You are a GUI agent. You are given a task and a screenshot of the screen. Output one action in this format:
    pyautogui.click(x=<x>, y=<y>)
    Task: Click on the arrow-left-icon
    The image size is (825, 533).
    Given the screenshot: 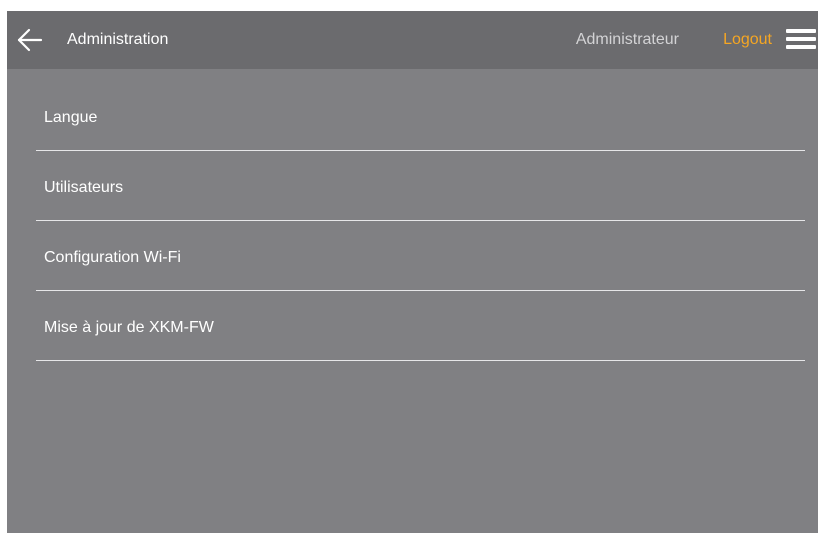 What is the action you would take?
    pyautogui.click(x=30, y=40)
    